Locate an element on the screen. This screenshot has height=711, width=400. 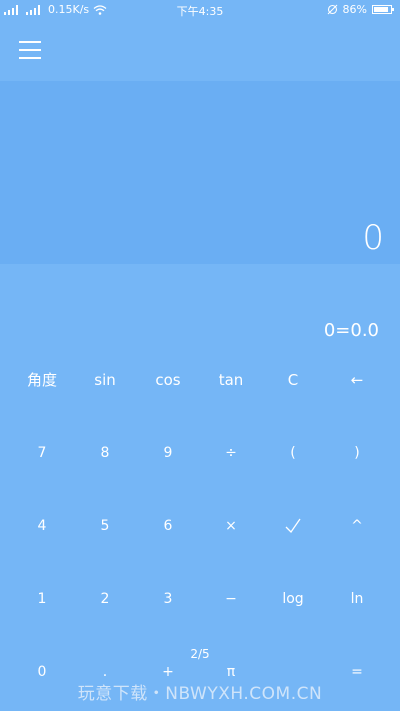
power-key: ^ is located at coordinates (357, 525).